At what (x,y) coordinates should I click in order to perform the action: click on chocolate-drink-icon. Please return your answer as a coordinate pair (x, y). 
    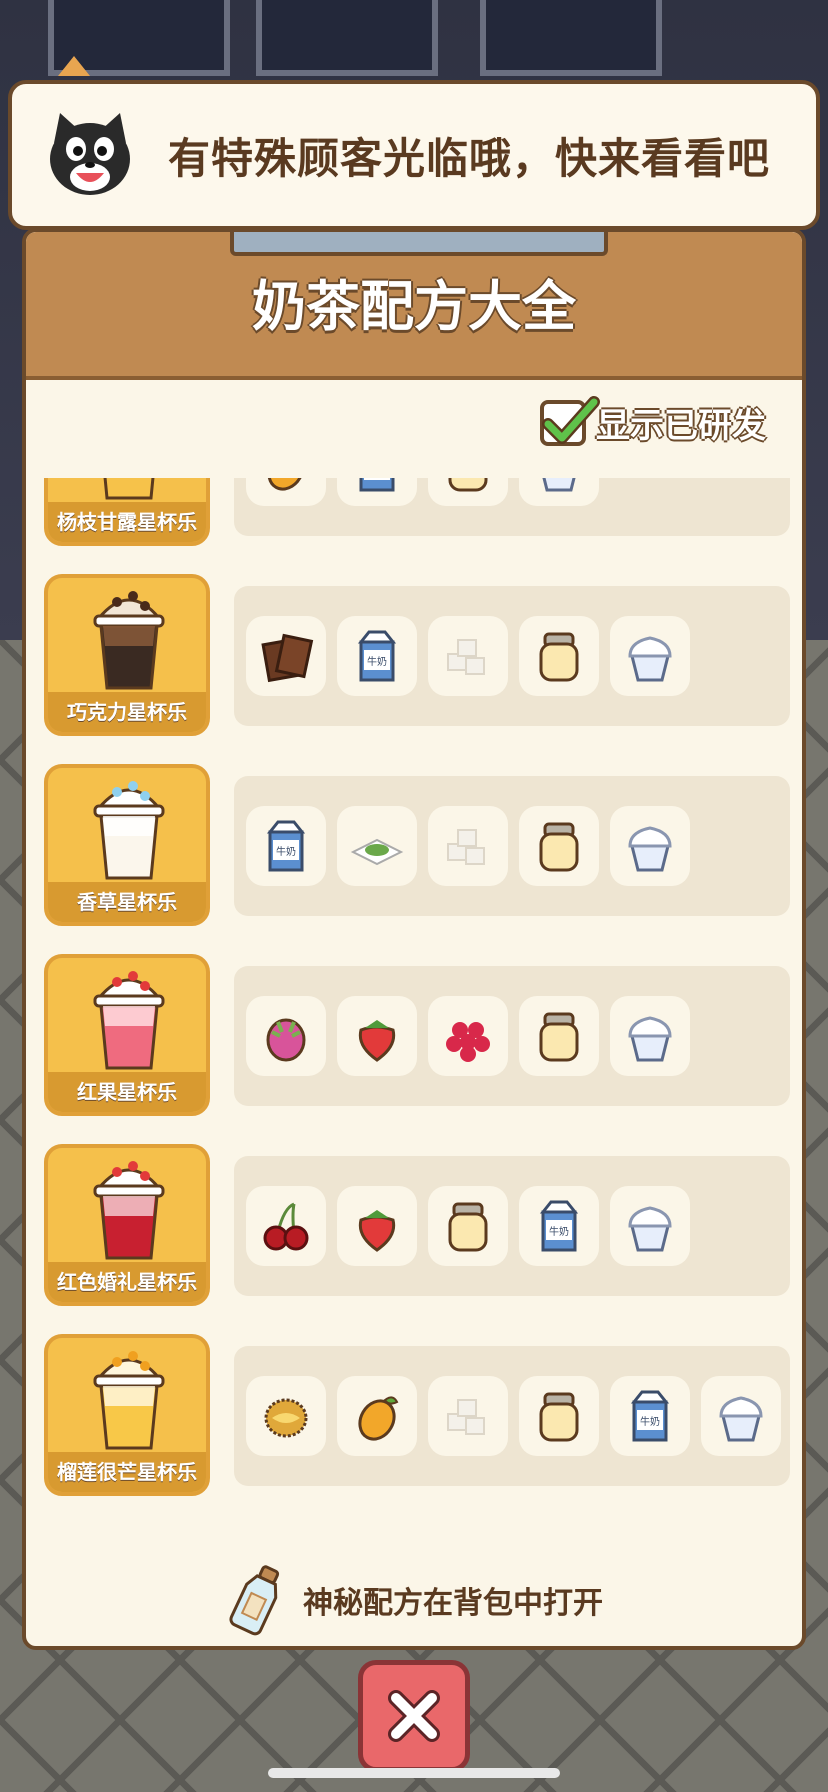
    Looking at the image, I should click on (129, 640).